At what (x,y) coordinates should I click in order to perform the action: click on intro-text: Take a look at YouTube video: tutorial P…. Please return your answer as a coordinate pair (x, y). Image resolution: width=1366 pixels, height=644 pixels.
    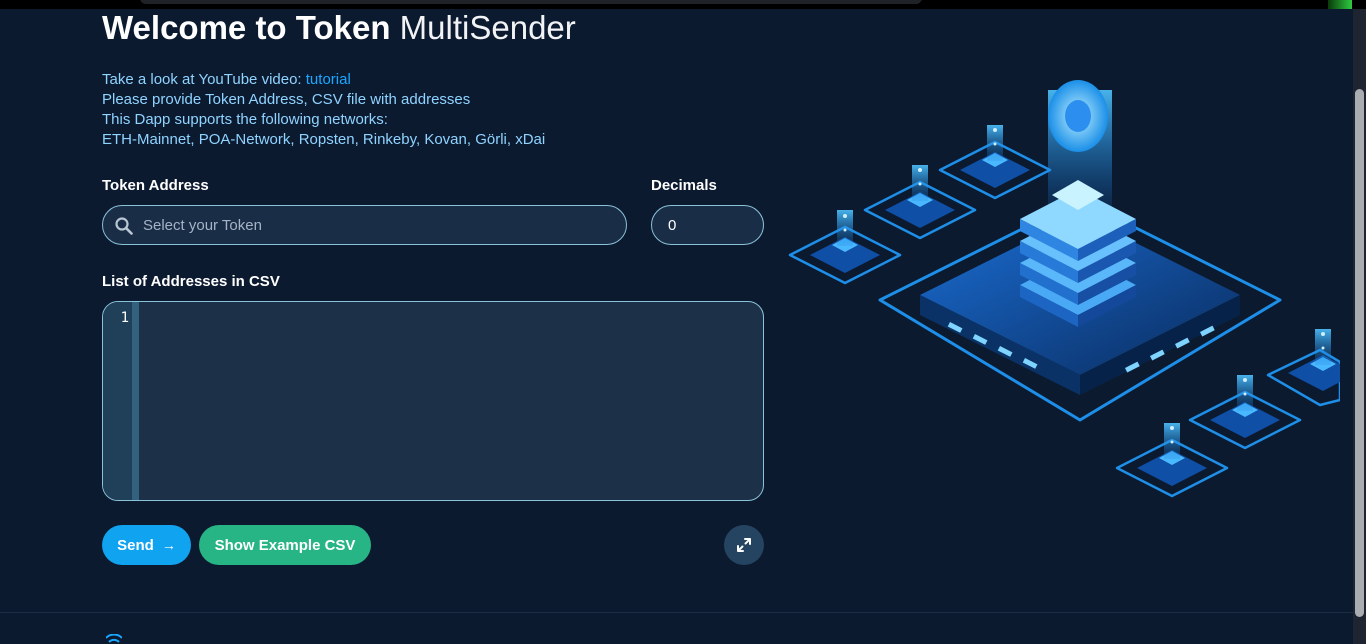
    Looking at the image, I should click on (323, 110).